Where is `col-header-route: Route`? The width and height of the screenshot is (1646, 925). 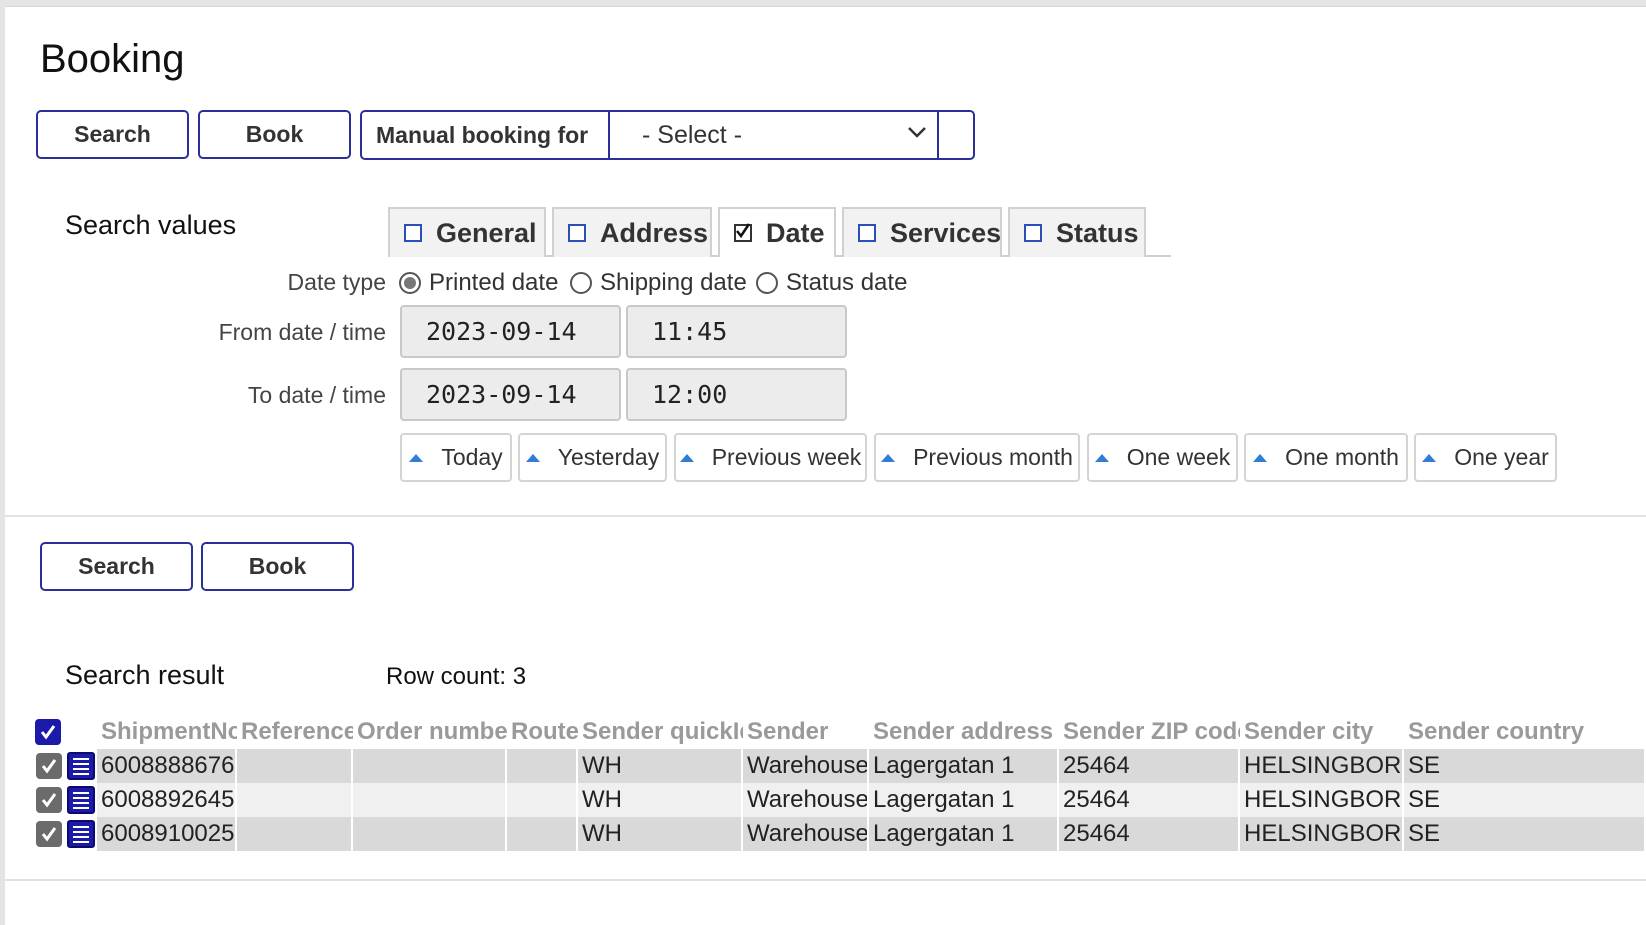 col-header-route: Route is located at coordinates (542, 732).